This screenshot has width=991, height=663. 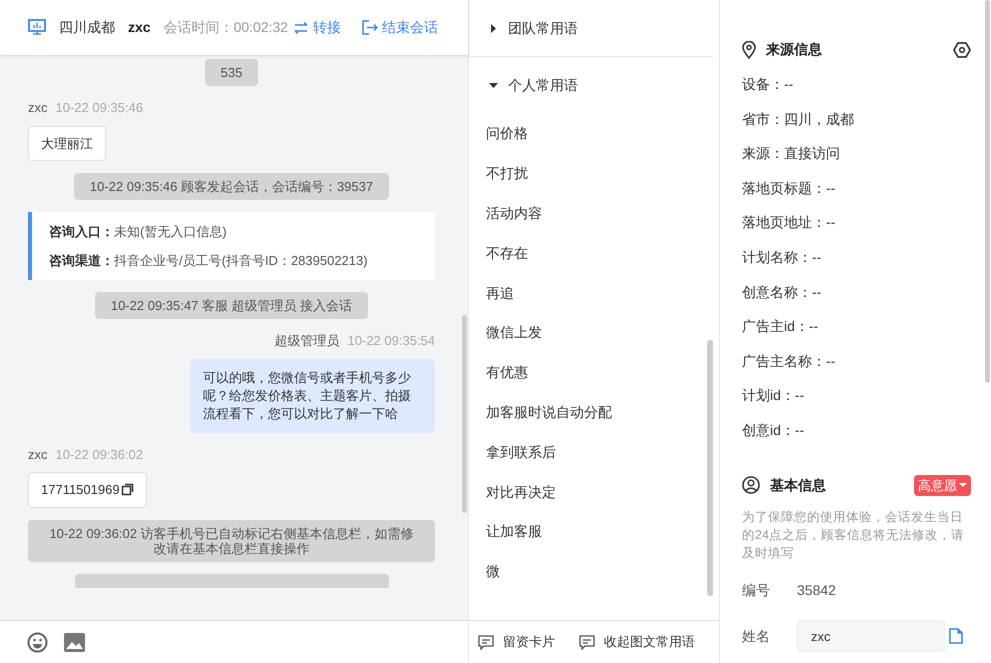 What do you see at coordinates (594, 412) in the screenshot?
I see `phrase-item: 加客服时说自动分配` at bounding box center [594, 412].